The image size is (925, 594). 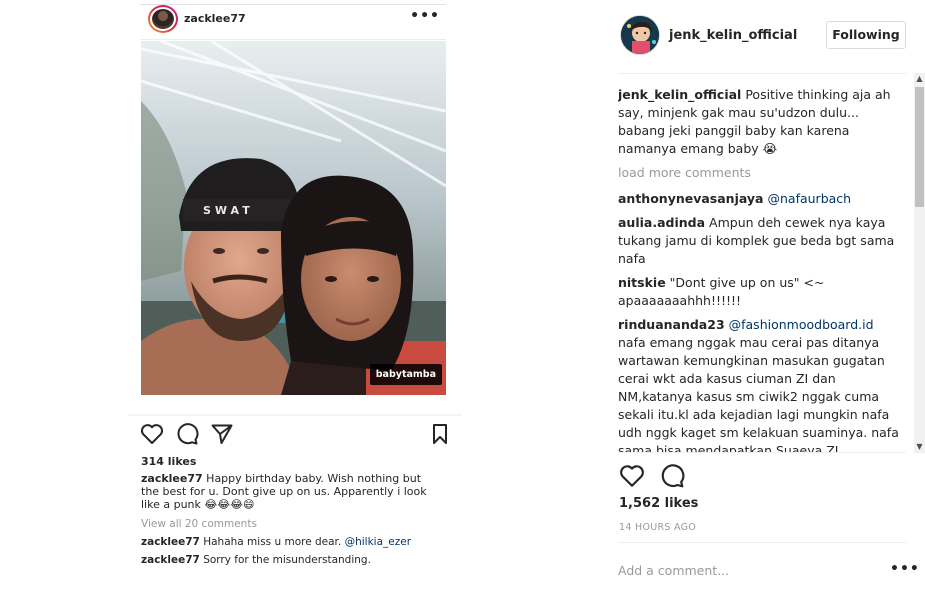 What do you see at coordinates (919, 447) in the screenshot?
I see `scroll-down-icon: ▼` at bounding box center [919, 447].